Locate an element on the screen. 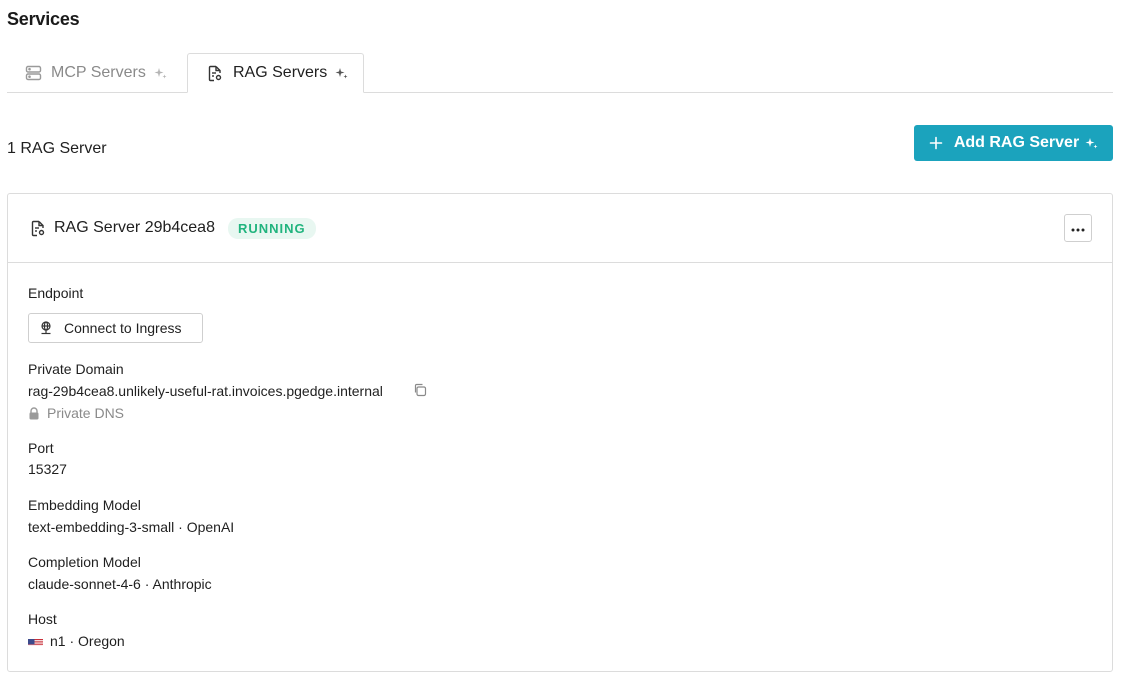 The width and height of the screenshot is (1123, 680). tab-rag-servers: RAG Servers is located at coordinates (275, 73).